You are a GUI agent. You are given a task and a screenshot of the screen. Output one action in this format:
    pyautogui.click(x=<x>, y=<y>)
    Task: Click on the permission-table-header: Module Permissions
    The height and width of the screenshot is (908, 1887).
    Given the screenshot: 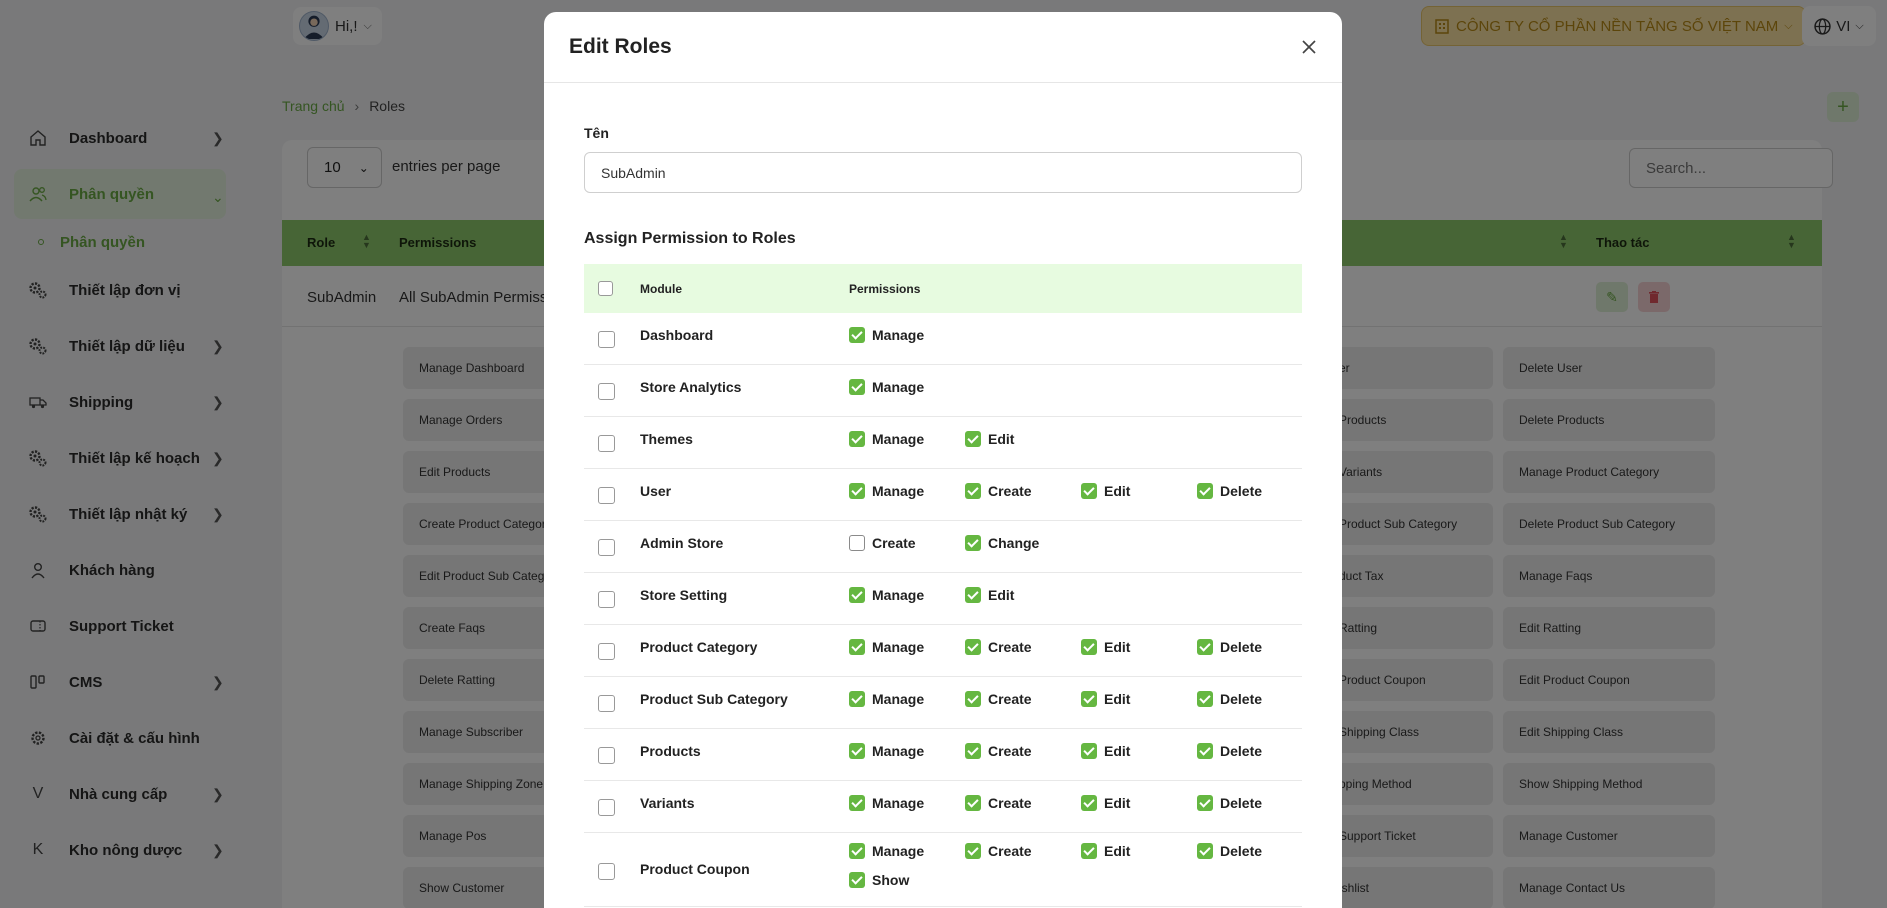 What is the action you would take?
    pyautogui.click(x=943, y=288)
    